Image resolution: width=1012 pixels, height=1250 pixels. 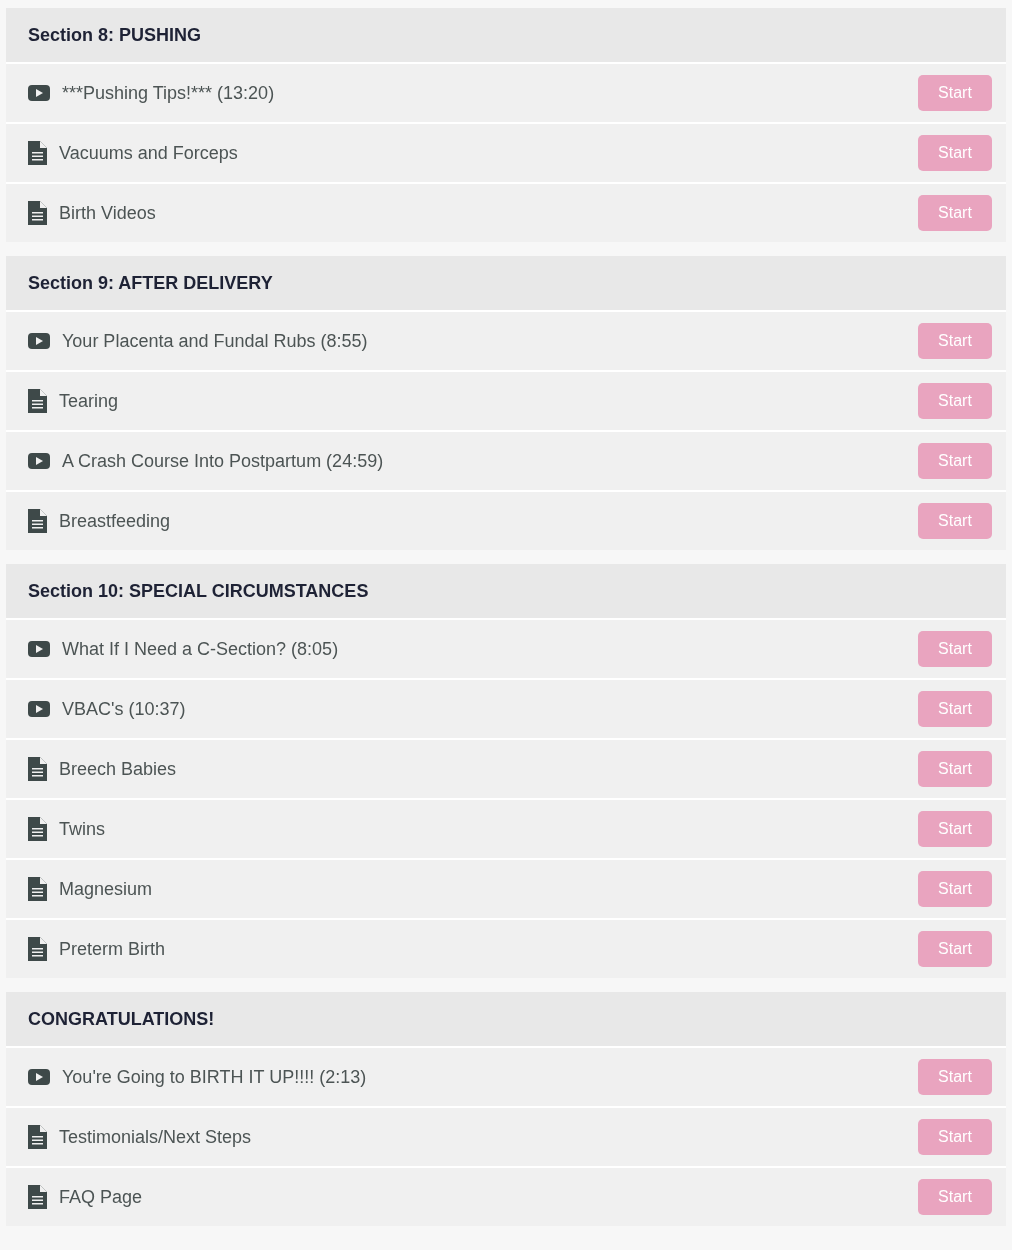 What do you see at coordinates (484, 93) in the screenshot?
I see `lesson-title: ***Pushing Tips!*** (13:20)` at bounding box center [484, 93].